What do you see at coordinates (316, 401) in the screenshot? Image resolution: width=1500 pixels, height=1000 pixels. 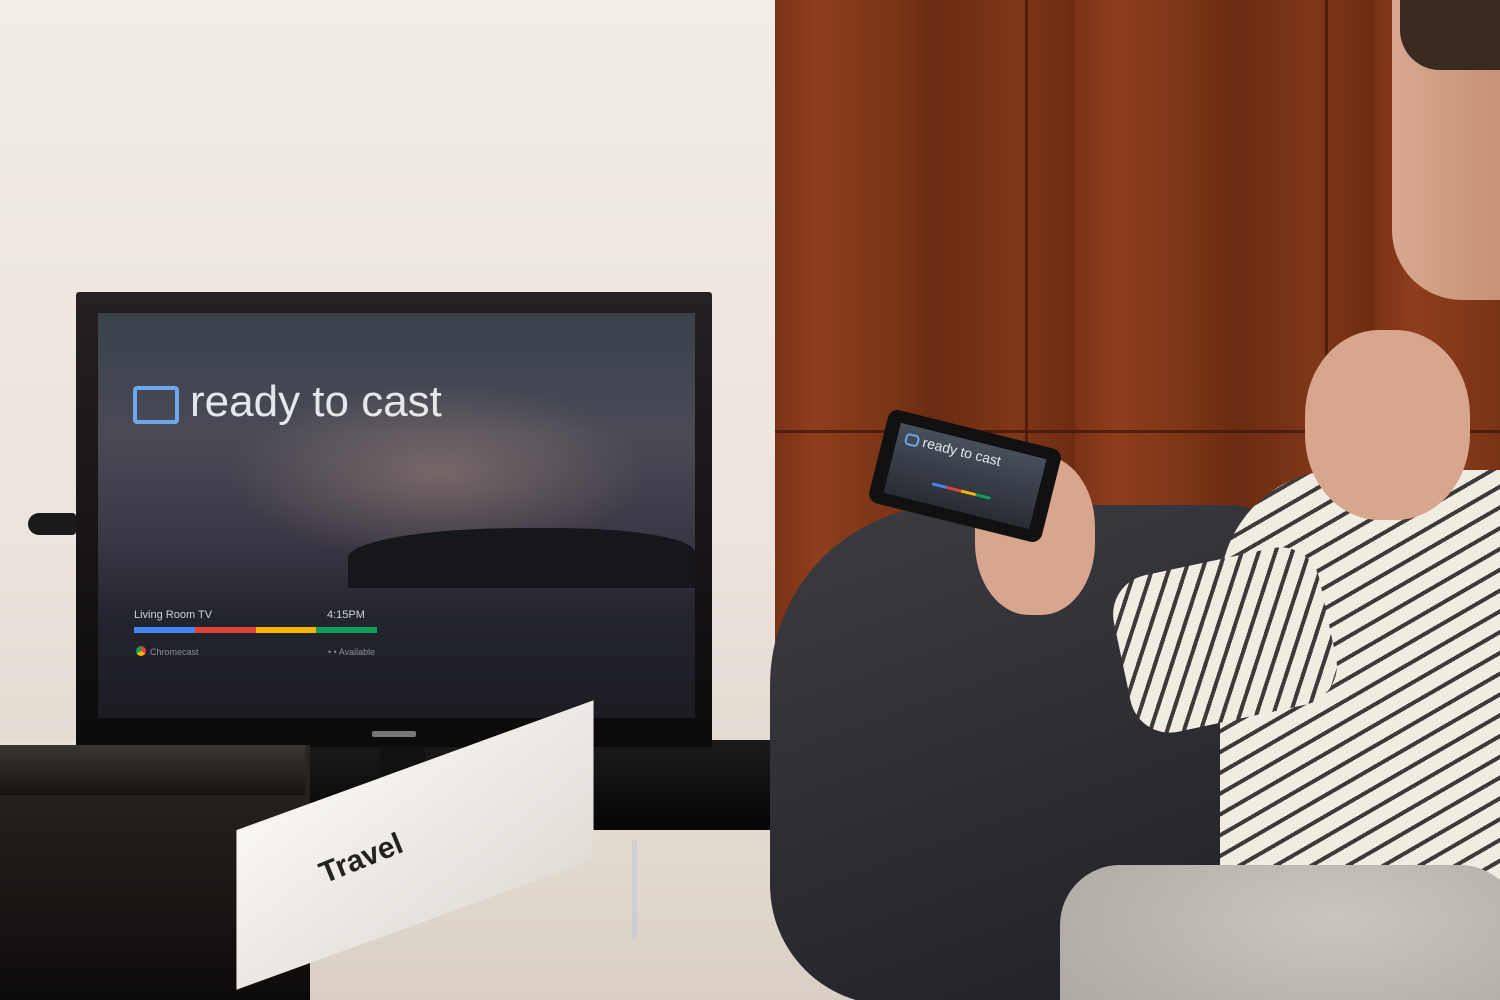 I see `tv-headline: ready to cast` at bounding box center [316, 401].